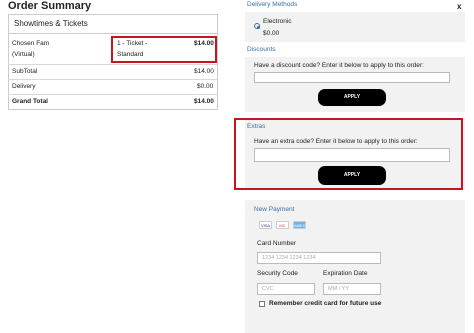 The height and width of the screenshot is (333, 474). What do you see at coordinates (325, 303) in the screenshot?
I see `remember-card-label: Remember credit card for future use` at bounding box center [325, 303].